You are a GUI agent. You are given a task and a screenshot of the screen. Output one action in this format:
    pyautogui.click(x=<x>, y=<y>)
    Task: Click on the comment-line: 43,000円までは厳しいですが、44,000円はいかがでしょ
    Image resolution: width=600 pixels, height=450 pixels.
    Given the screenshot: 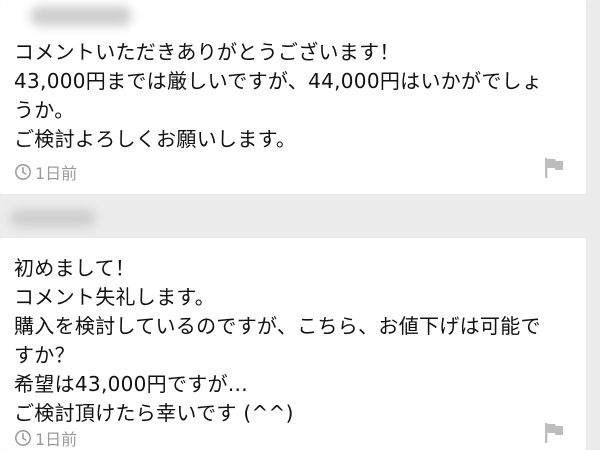 What is the action you would take?
    pyautogui.click(x=278, y=81)
    